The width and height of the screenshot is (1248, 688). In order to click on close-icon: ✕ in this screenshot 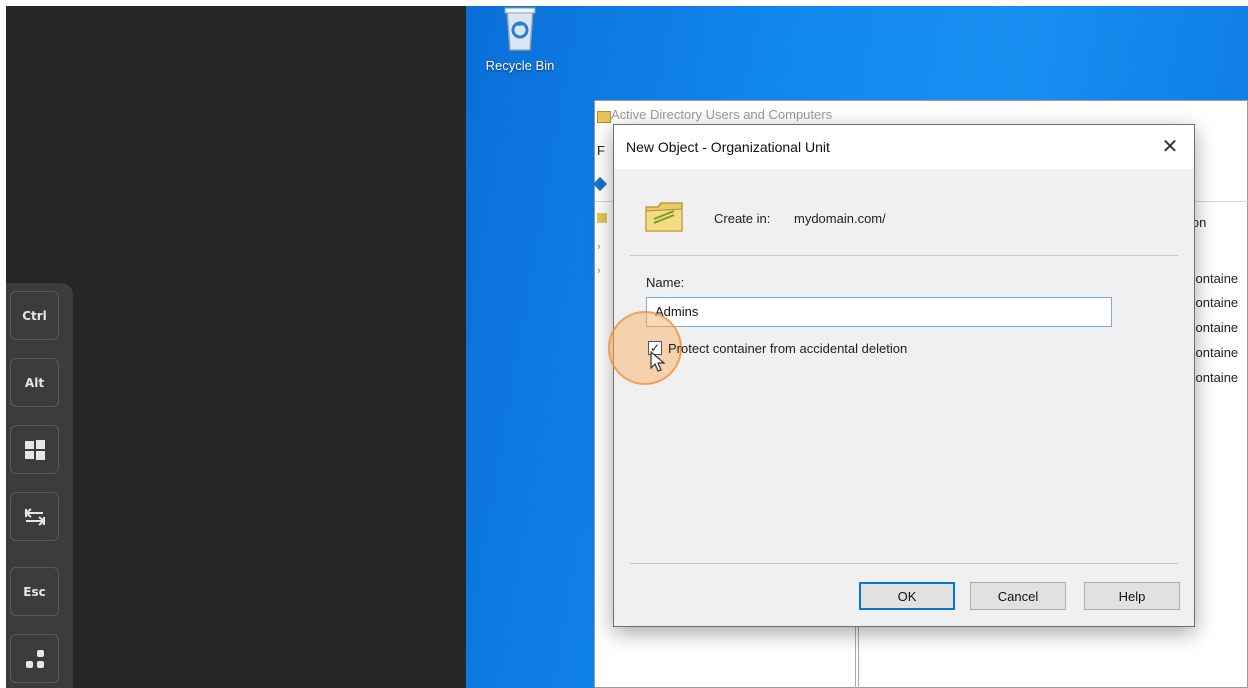, I will do `click(1170, 147)`.